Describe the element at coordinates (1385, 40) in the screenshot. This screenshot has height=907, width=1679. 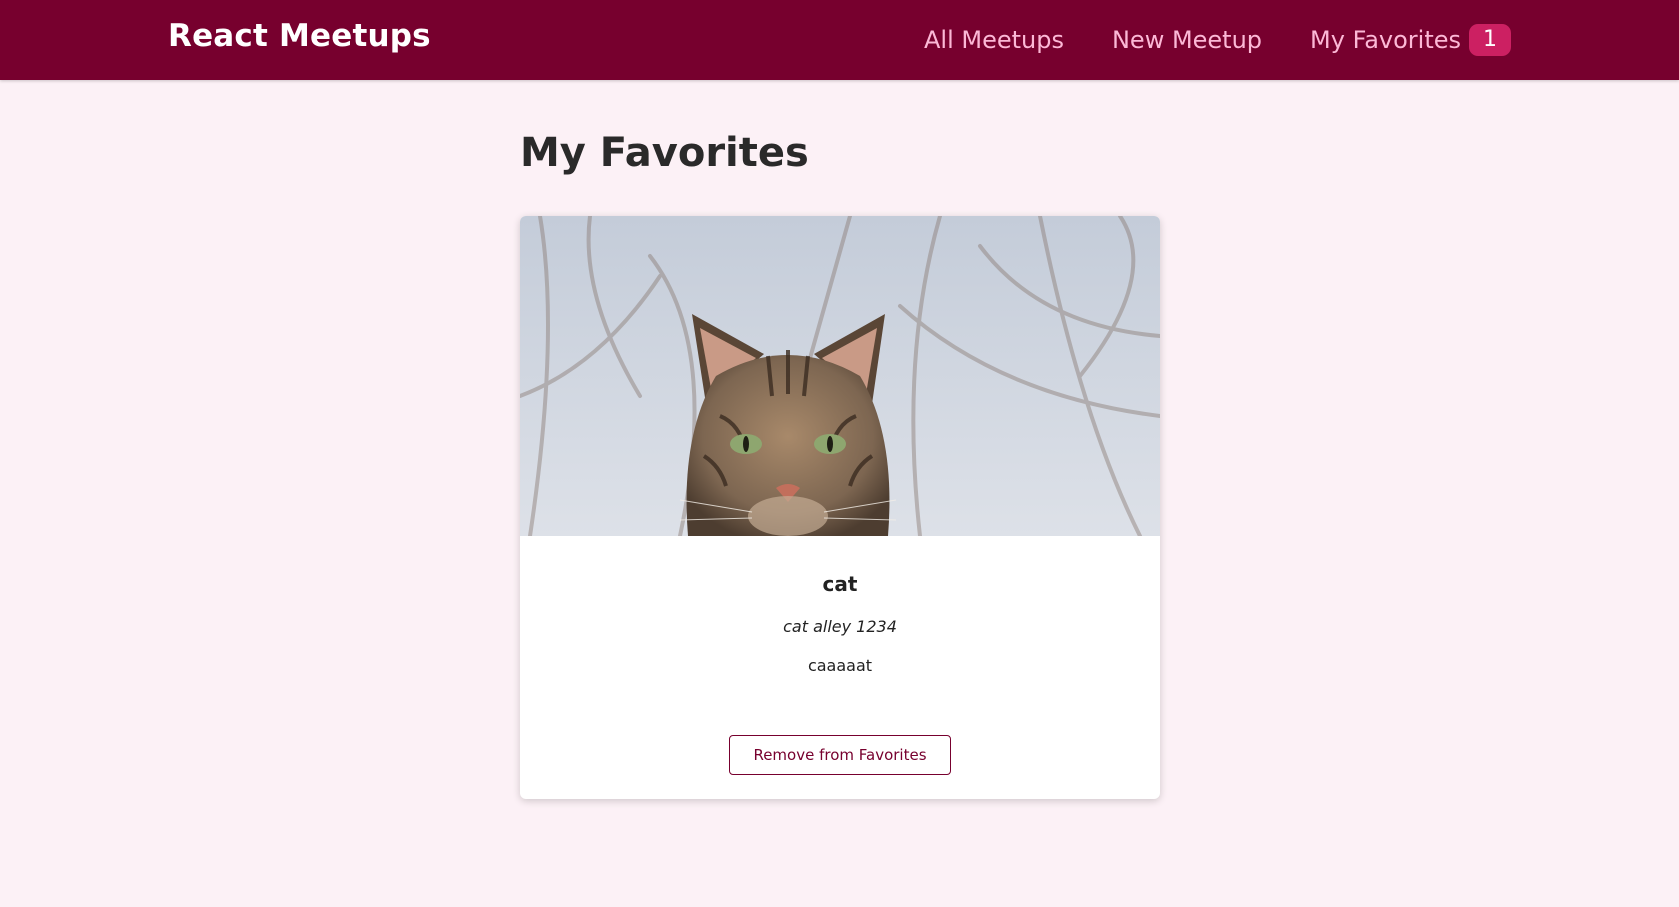
I see `nav-link-my-favorites-label: My Favorites` at that location.